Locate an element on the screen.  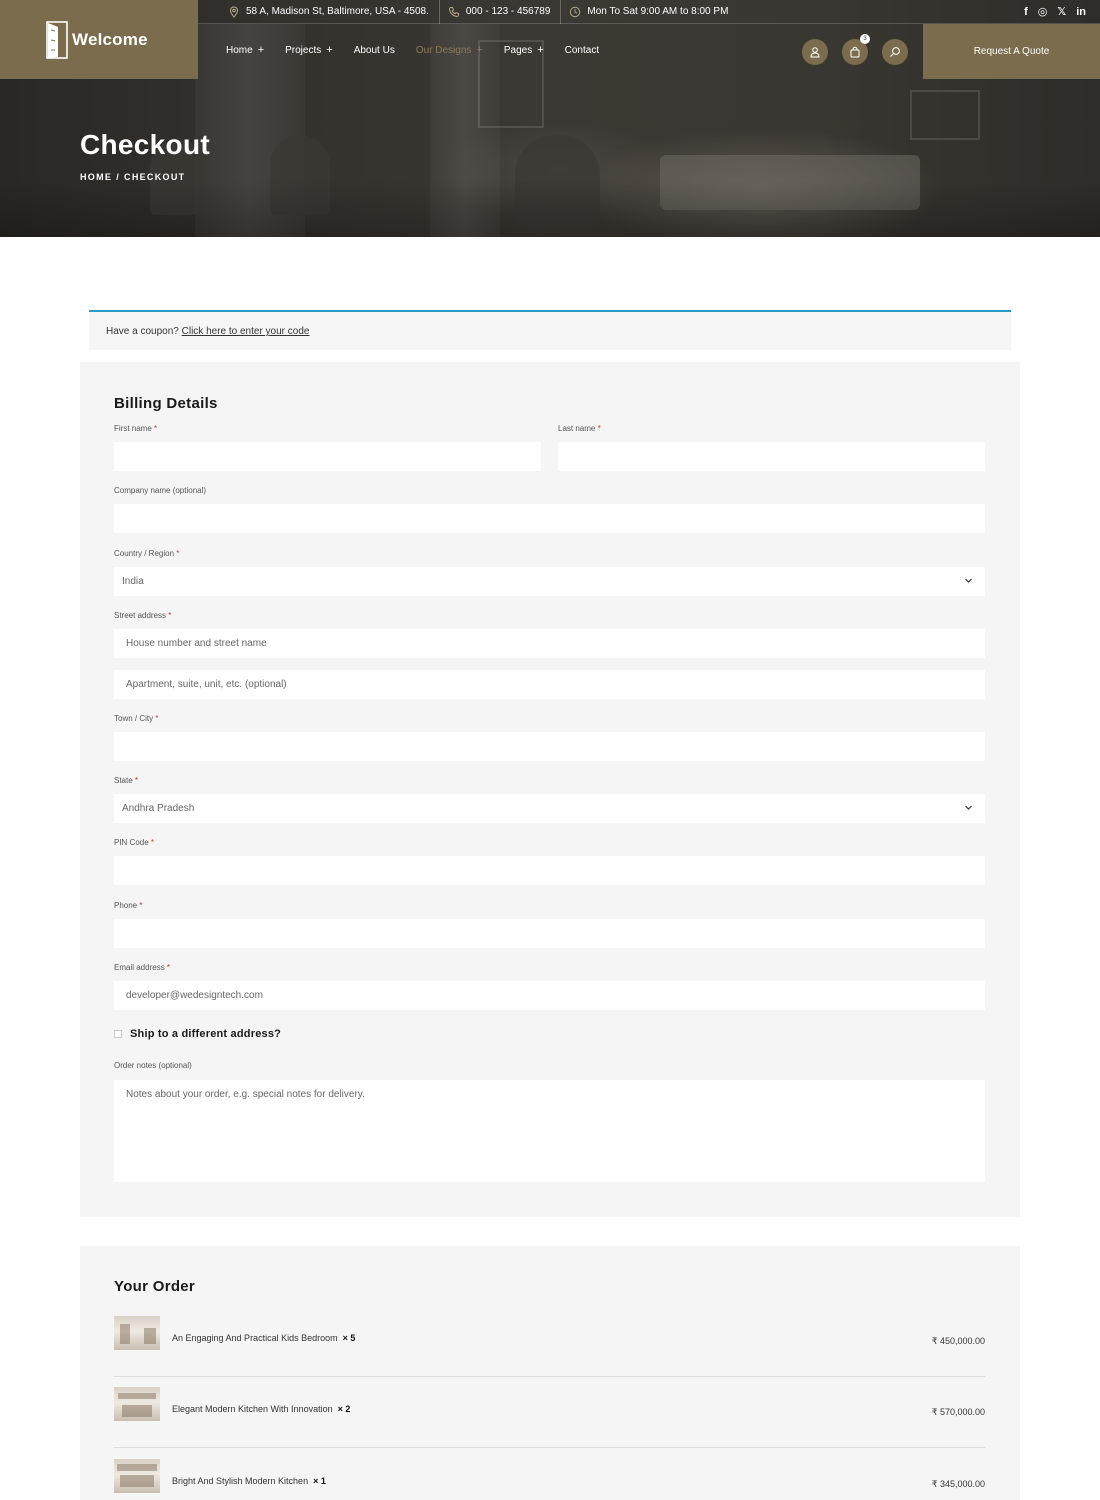
nav-item-projects: Projects + is located at coordinates (309, 50).